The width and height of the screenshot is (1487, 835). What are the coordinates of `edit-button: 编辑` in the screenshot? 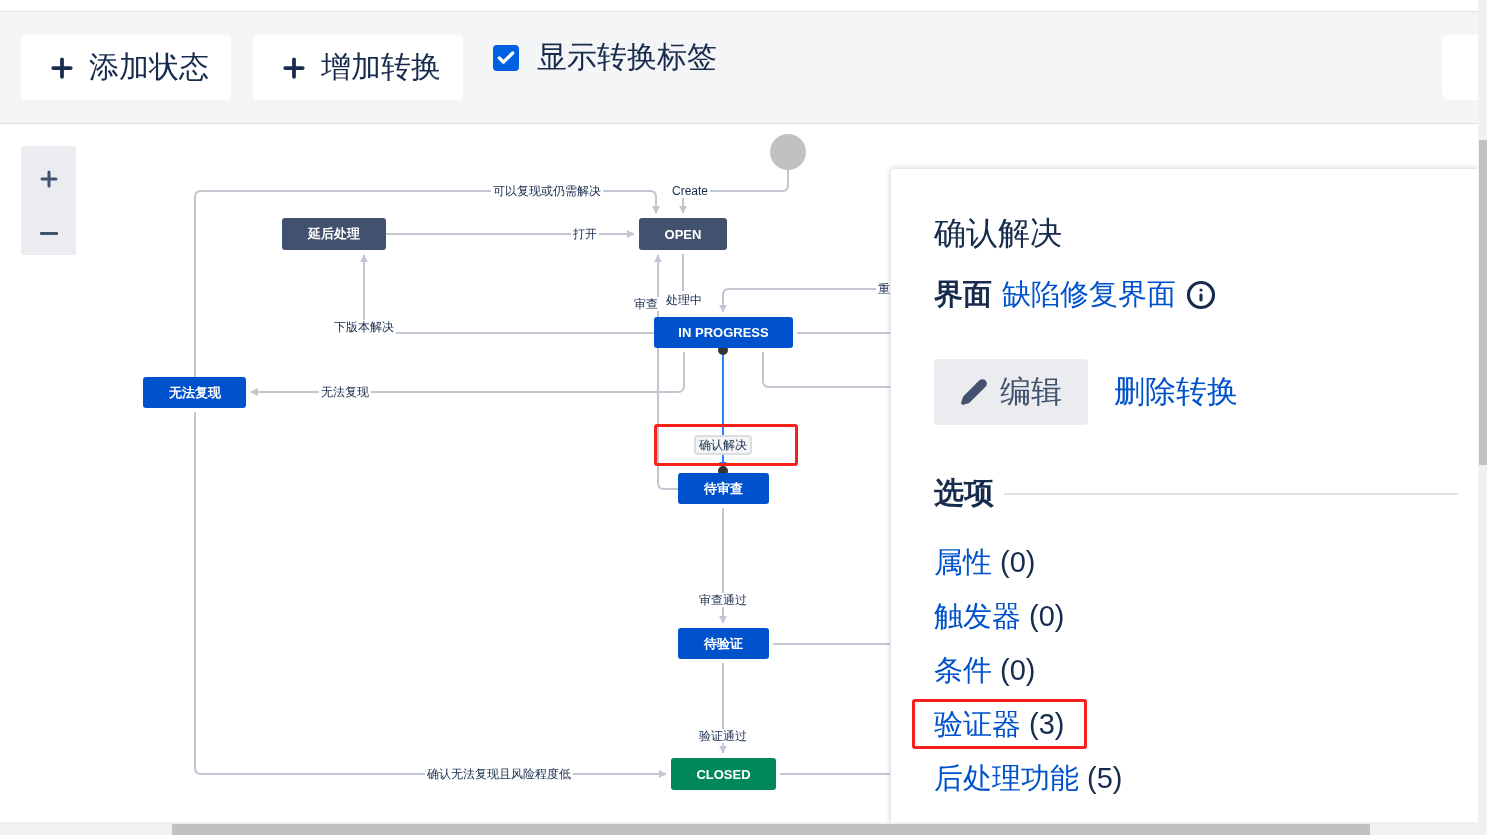 It's located at (1011, 392).